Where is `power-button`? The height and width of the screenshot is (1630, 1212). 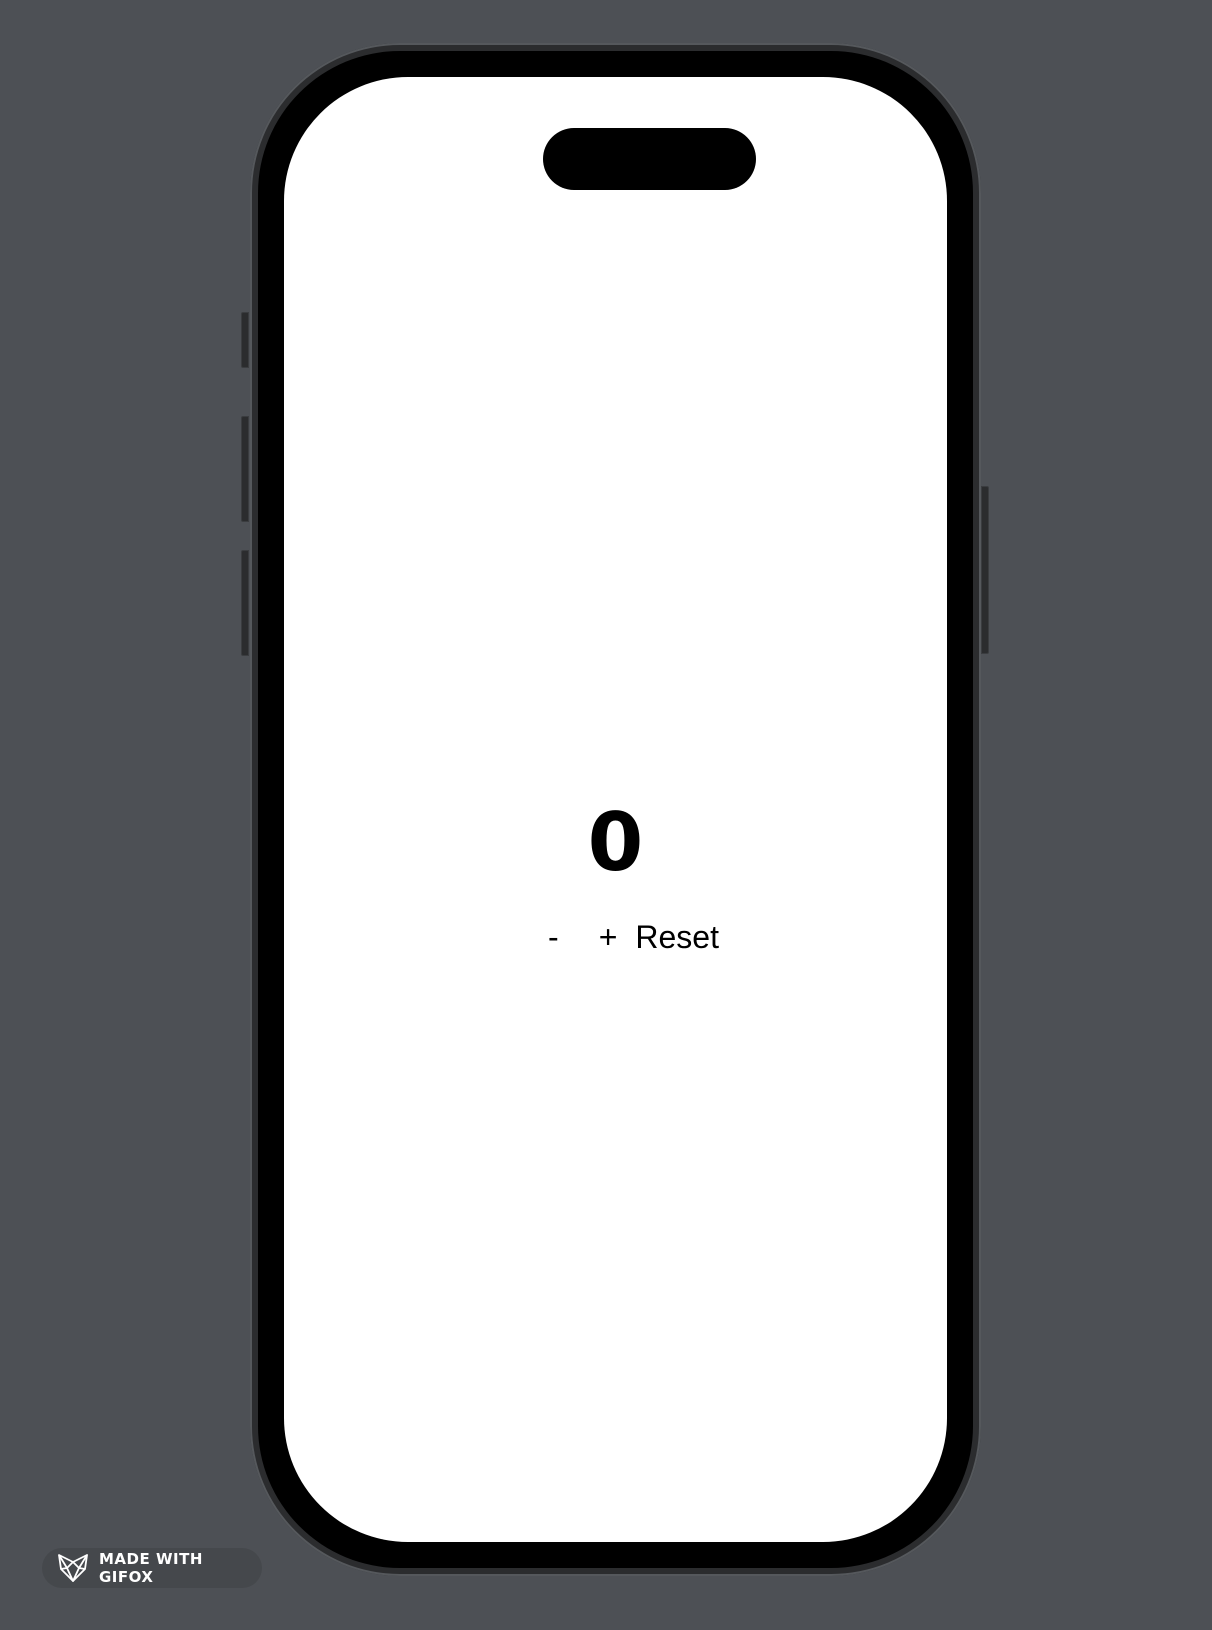
power-button is located at coordinates (985, 570).